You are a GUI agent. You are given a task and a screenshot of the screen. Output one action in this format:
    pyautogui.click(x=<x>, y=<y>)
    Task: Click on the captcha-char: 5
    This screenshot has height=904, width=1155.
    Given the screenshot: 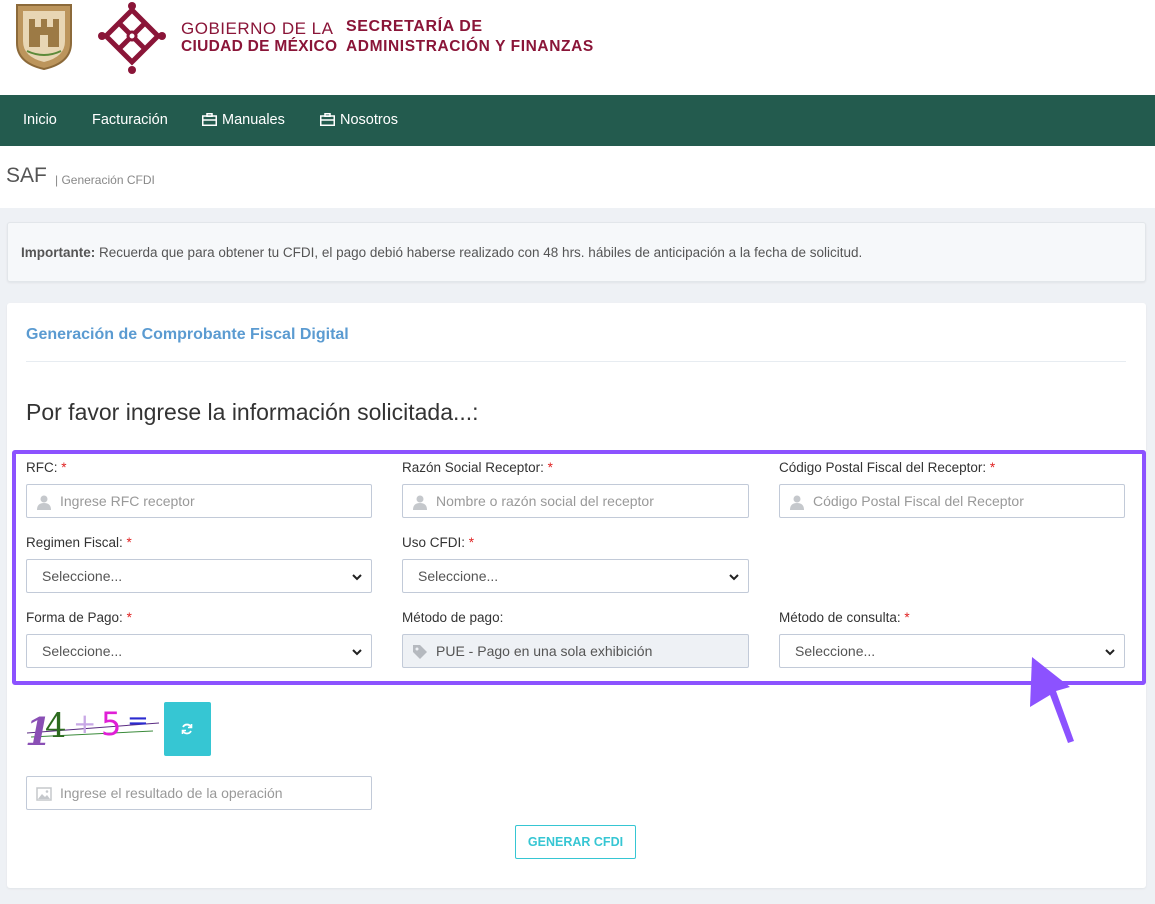 What is the action you would take?
    pyautogui.click(x=111, y=724)
    